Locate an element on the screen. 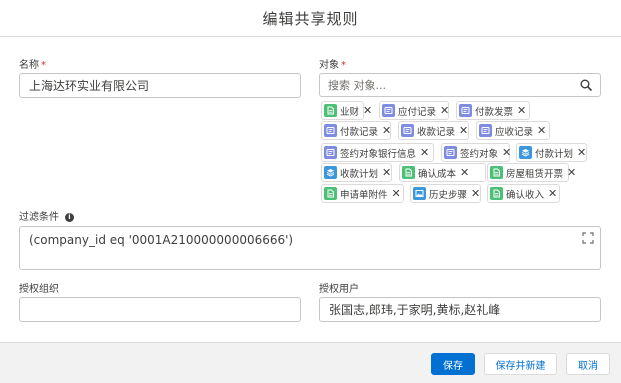 The width and height of the screenshot is (621, 383). org-label: 授权组织 is located at coordinates (39, 287).